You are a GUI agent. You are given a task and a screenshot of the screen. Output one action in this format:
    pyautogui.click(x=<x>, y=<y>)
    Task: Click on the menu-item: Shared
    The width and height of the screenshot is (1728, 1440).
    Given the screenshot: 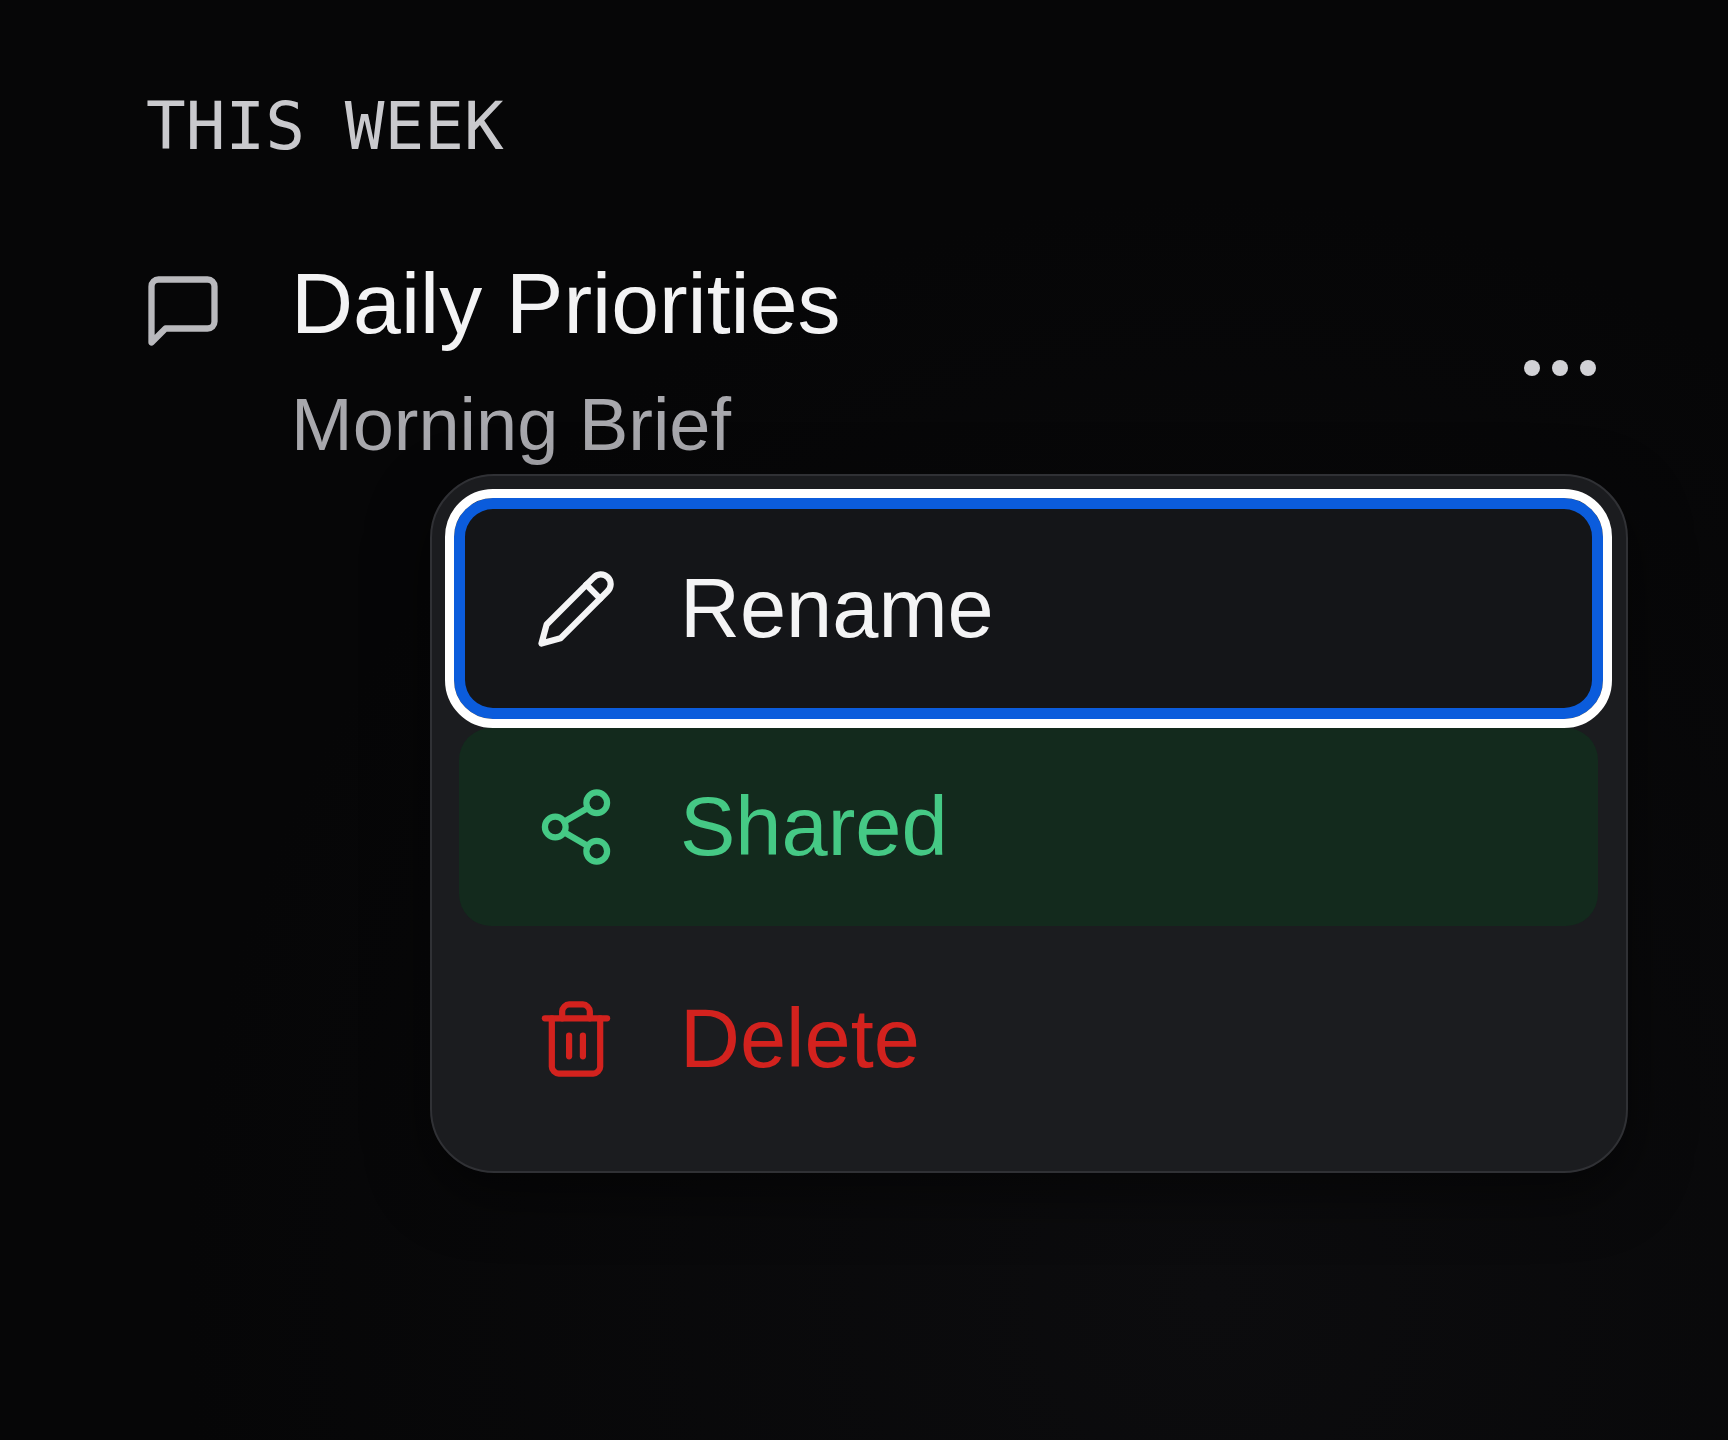 What is the action you would take?
    pyautogui.click(x=1028, y=827)
    